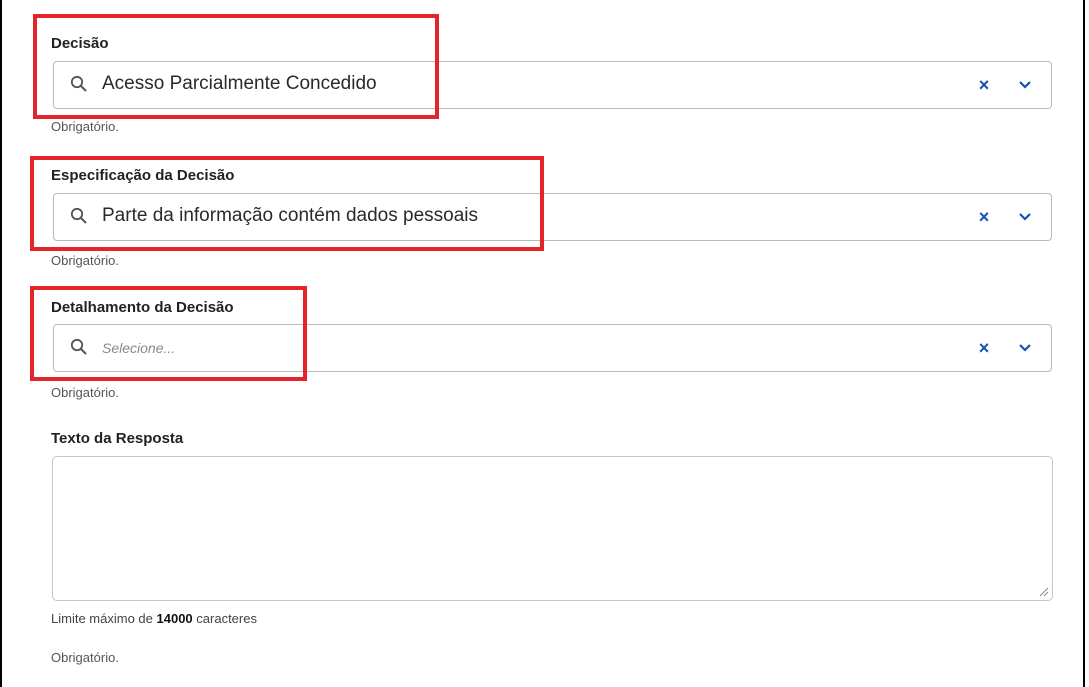 Image resolution: width=1089 pixels, height=687 pixels. I want to click on decision-label: Decisão, so click(80, 43).